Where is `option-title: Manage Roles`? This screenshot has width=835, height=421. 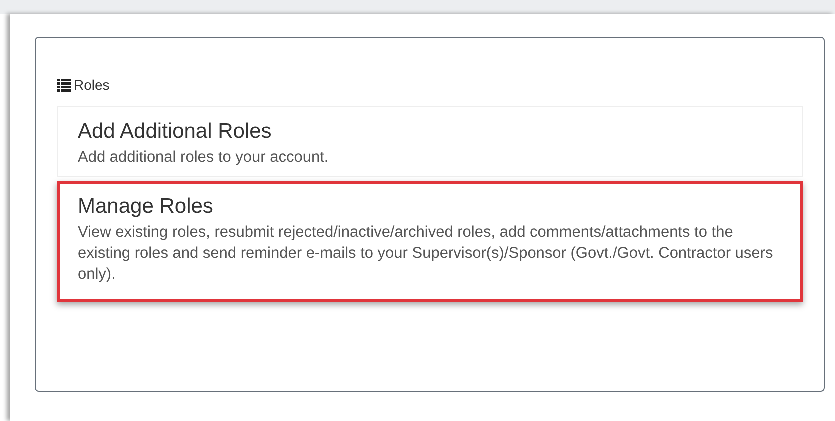 option-title: Manage Roles is located at coordinates (146, 207).